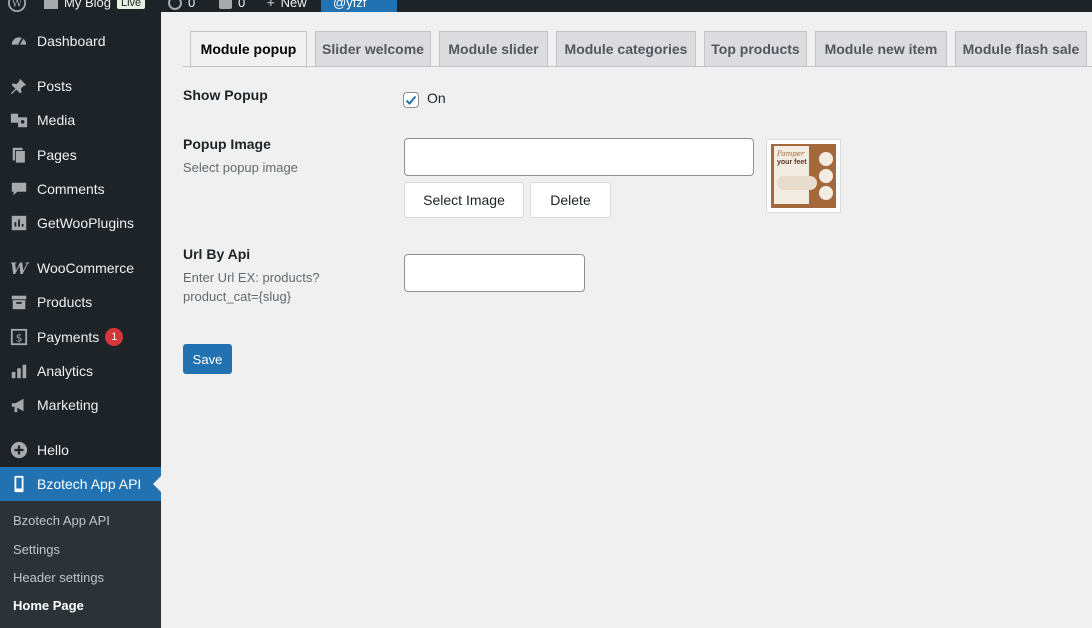  I want to click on sidebar-item-label: Payments, so click(68, 337).